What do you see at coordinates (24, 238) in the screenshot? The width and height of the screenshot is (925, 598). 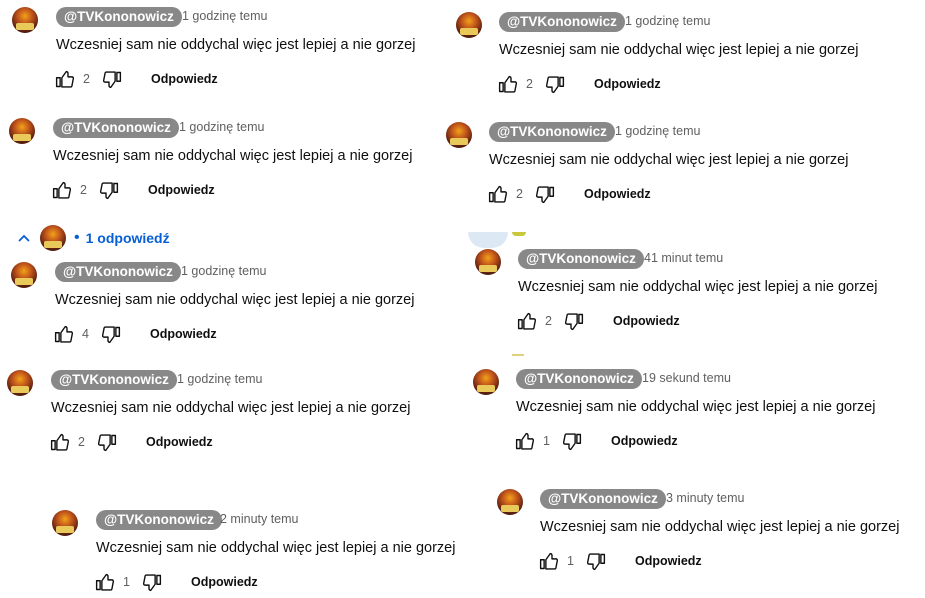 I see `chevron-up-icon` at bounding box center [24, 238].